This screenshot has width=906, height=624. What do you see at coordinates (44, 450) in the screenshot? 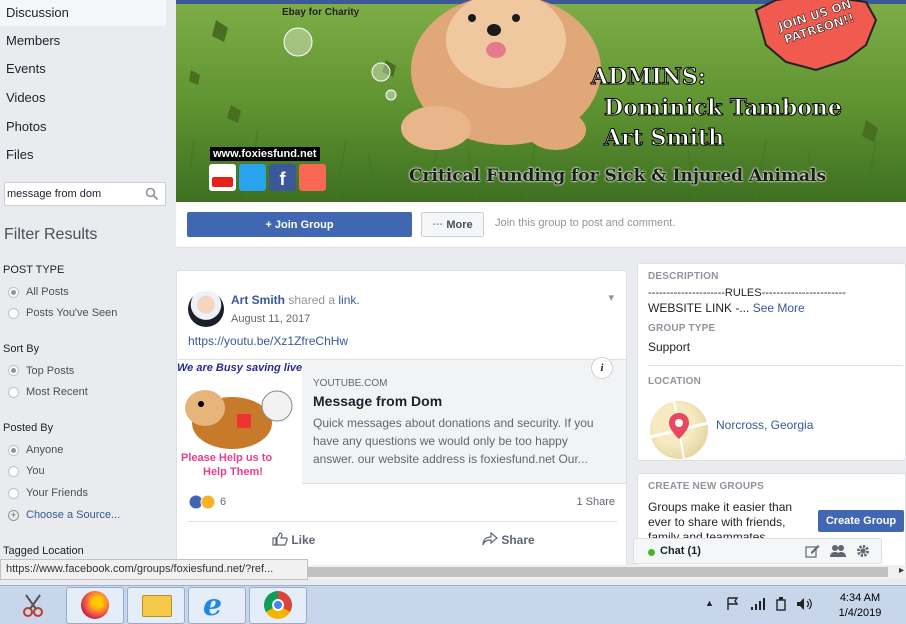
I see `option-anyone: Anyone` at bounding box center [44, 450].